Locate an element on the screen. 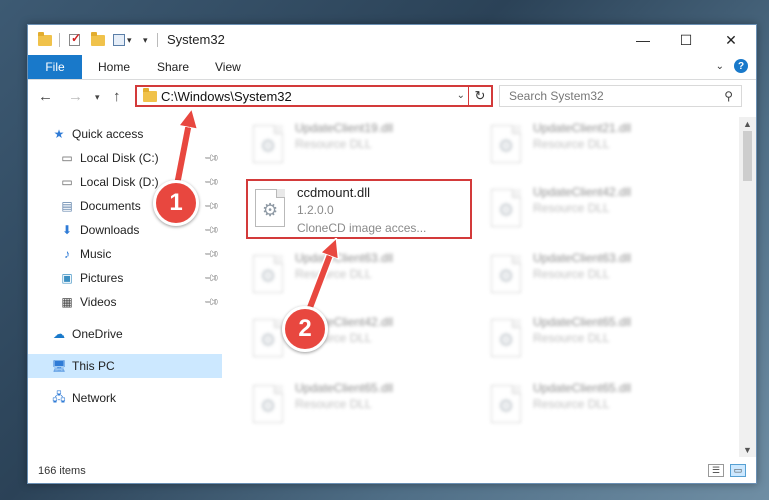  sidebar-item-label: Music is located at coordinates (96, 254).